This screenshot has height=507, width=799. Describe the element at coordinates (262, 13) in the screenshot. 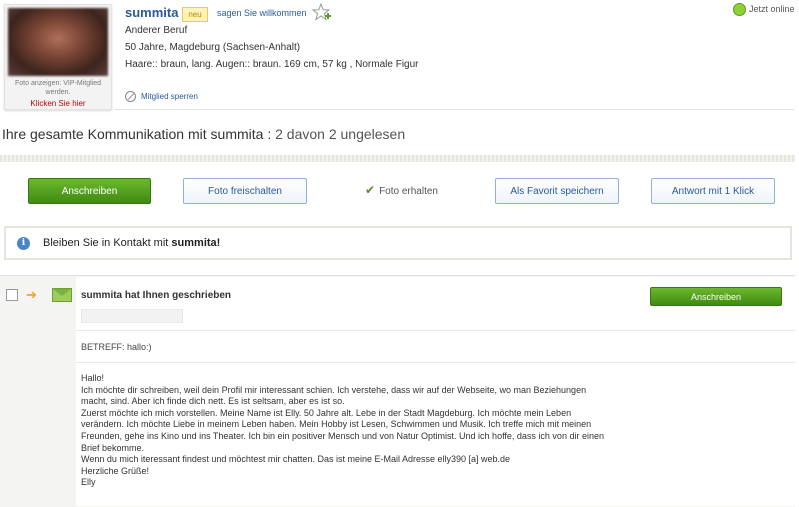

I see `greet-link: sagen Sie willkommen` at that location.